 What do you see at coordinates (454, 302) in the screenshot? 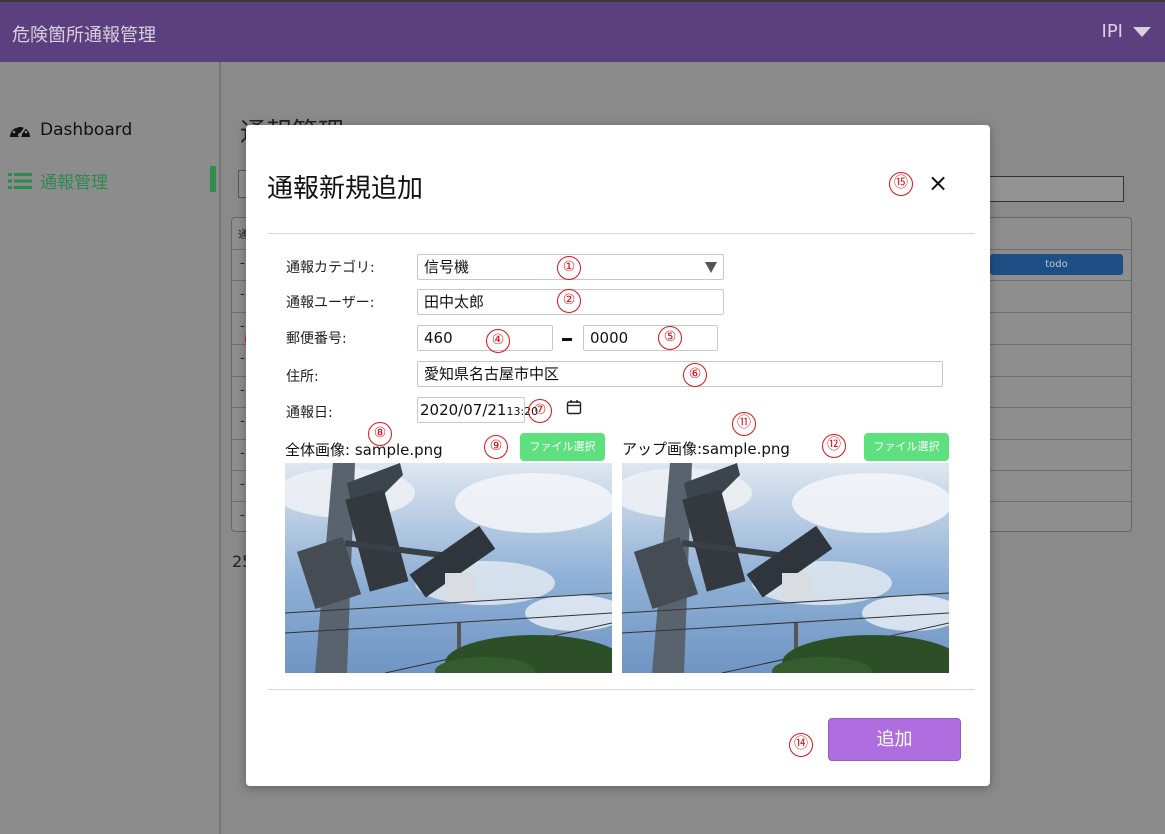
I see `user-value: 田中太郎` at bounding box center [454, 302].